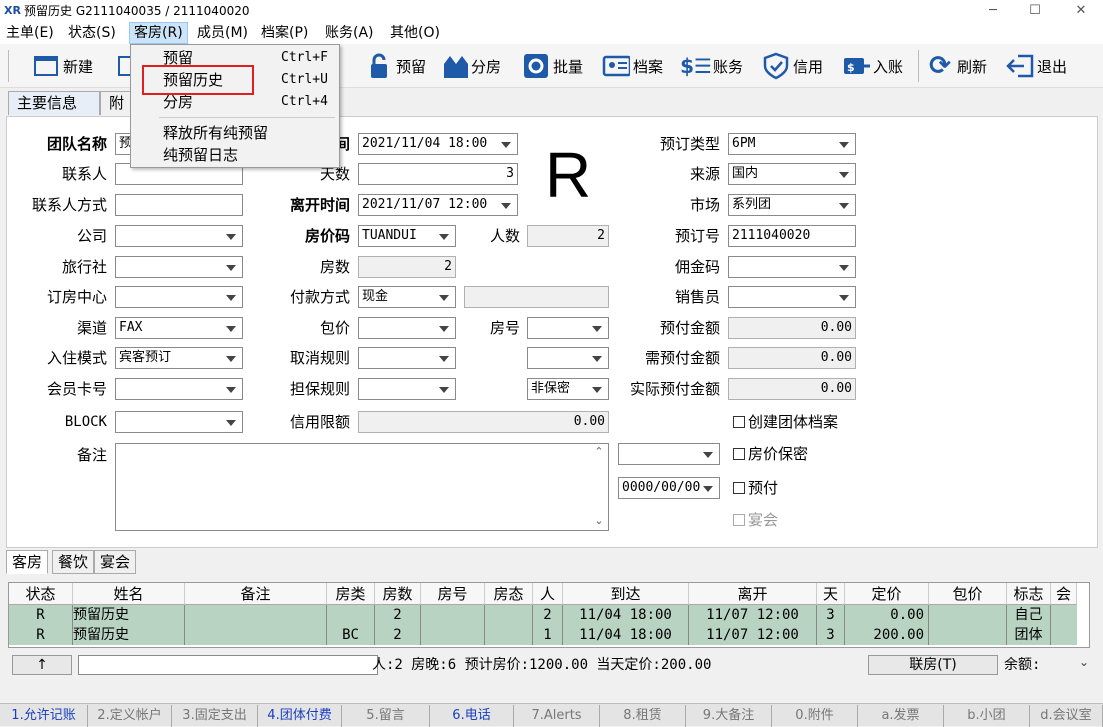  What do you see at coordinates (792, 236) in the screenshot?
I see `booking-no-input: 2111040020` at bounding box center [792, 236].